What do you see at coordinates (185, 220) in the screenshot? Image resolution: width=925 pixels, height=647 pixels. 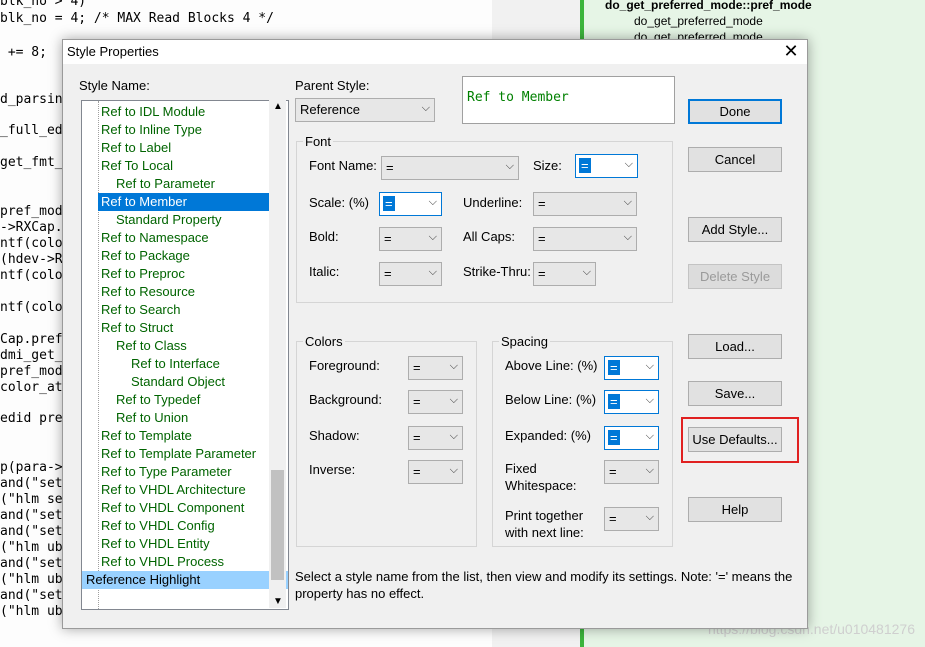 I see `style-list-item: Standard Property` at bounding box center [185, 220].